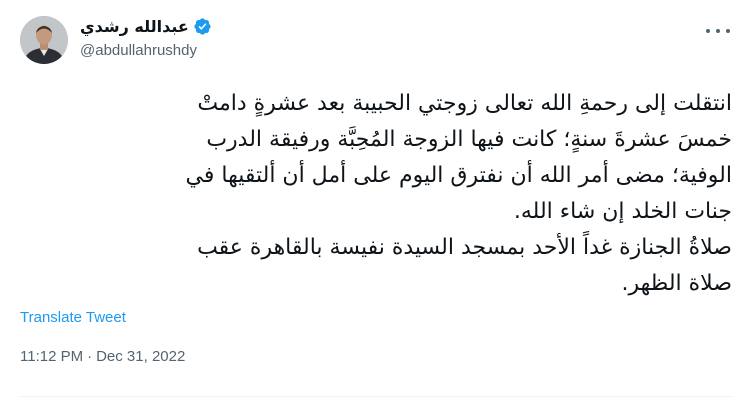 The image size is (752, 412). I want to click on avatar, so click(44, 40).